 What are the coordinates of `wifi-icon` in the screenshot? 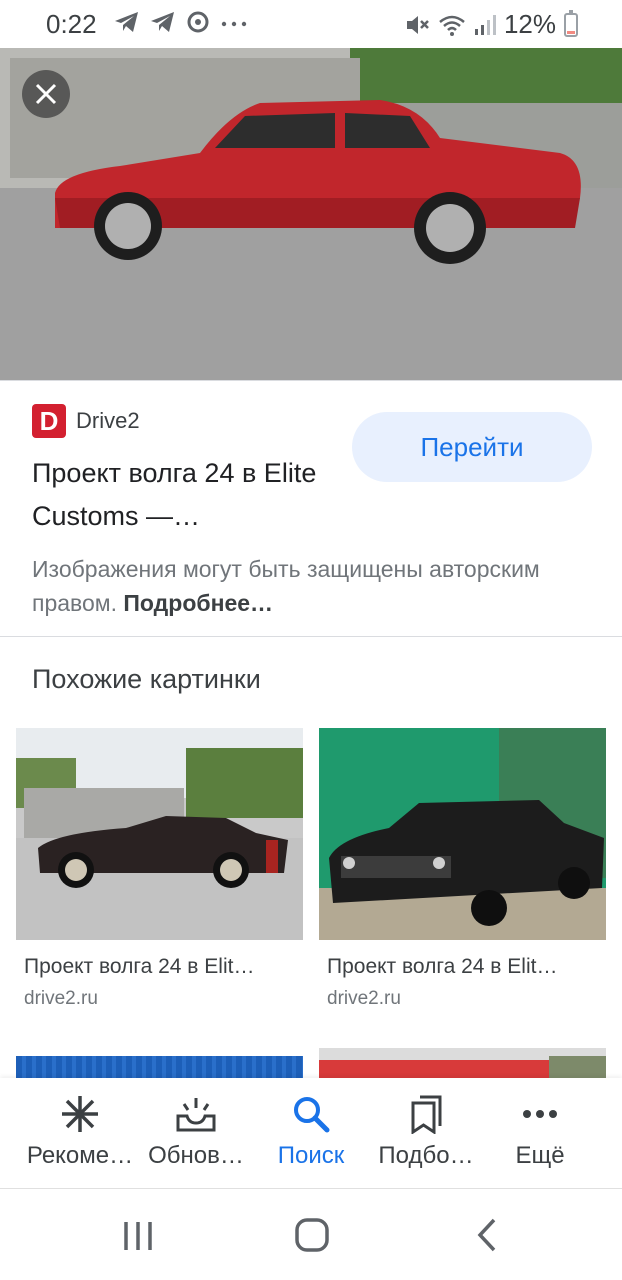 It's located at (452, 25).